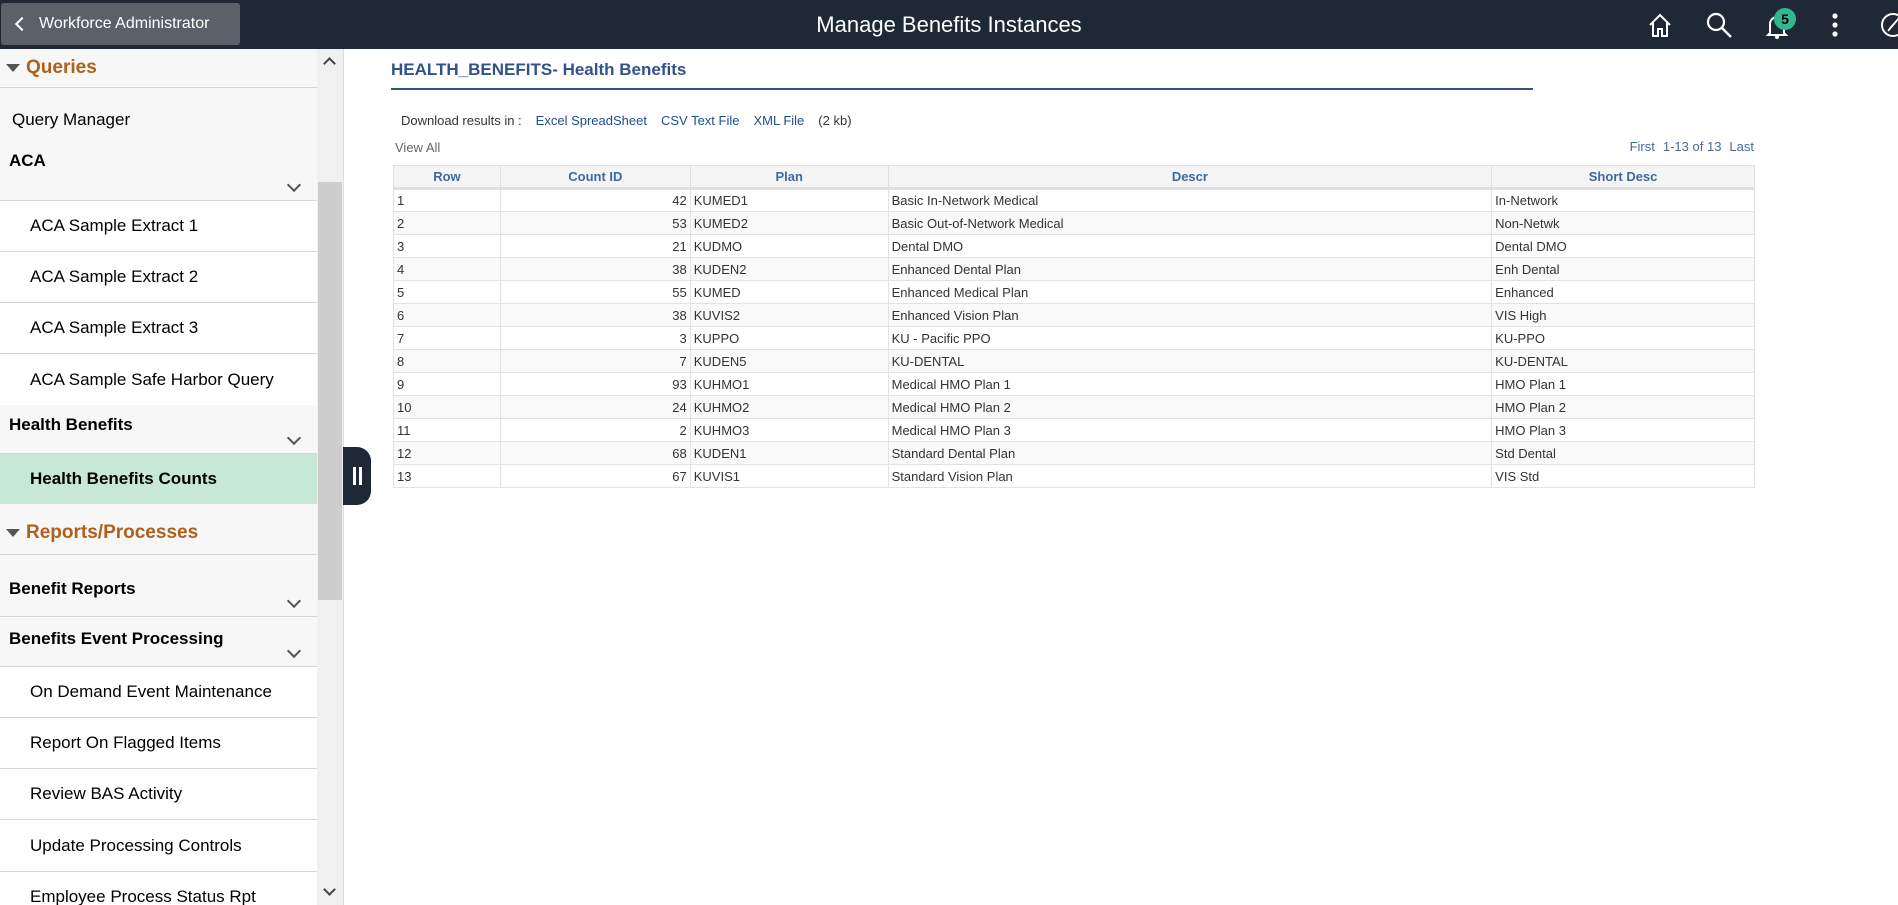  I want to click on table-cell: KUHMO2, so click(789, 407).